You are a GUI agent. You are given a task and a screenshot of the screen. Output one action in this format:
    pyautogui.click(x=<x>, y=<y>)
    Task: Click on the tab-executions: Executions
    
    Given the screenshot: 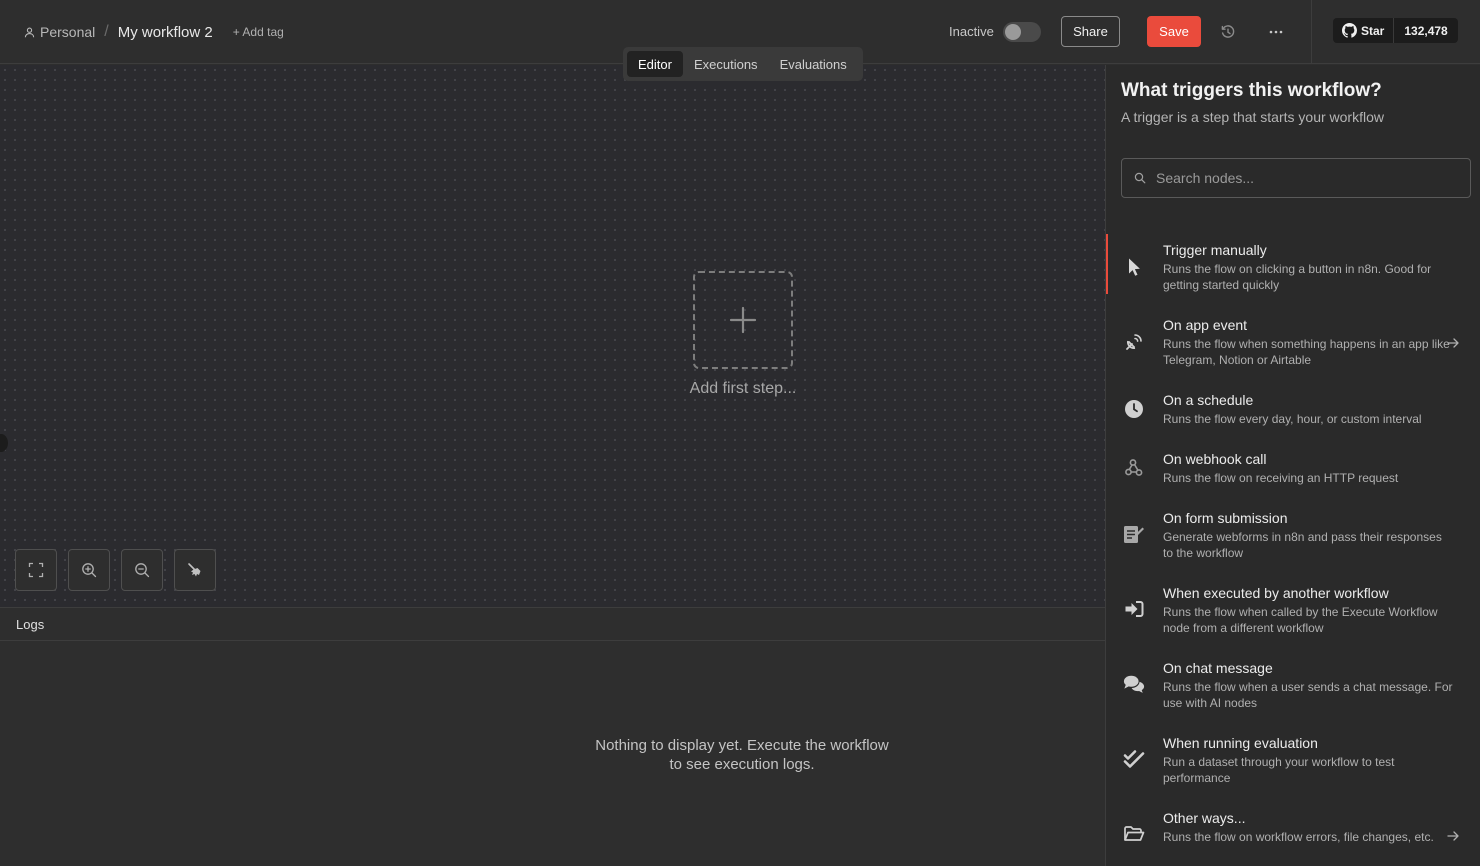 What is the action you would take?
    pyautogui.click(x=726, y=64)
    